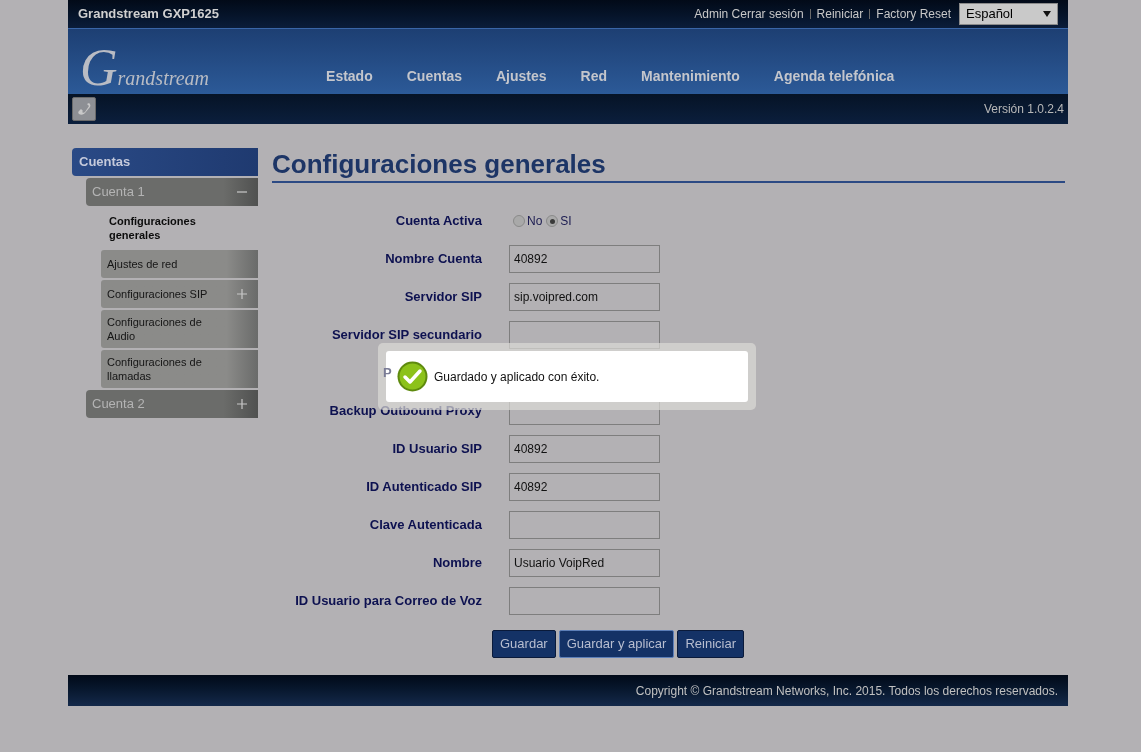 This screenshot has height=752, width=1141. What do you see at coordinates (517, 377) in the screenshot?
I see `toast-message: Guardado y aplicado con éxito.` at bounding box center [517, 377].